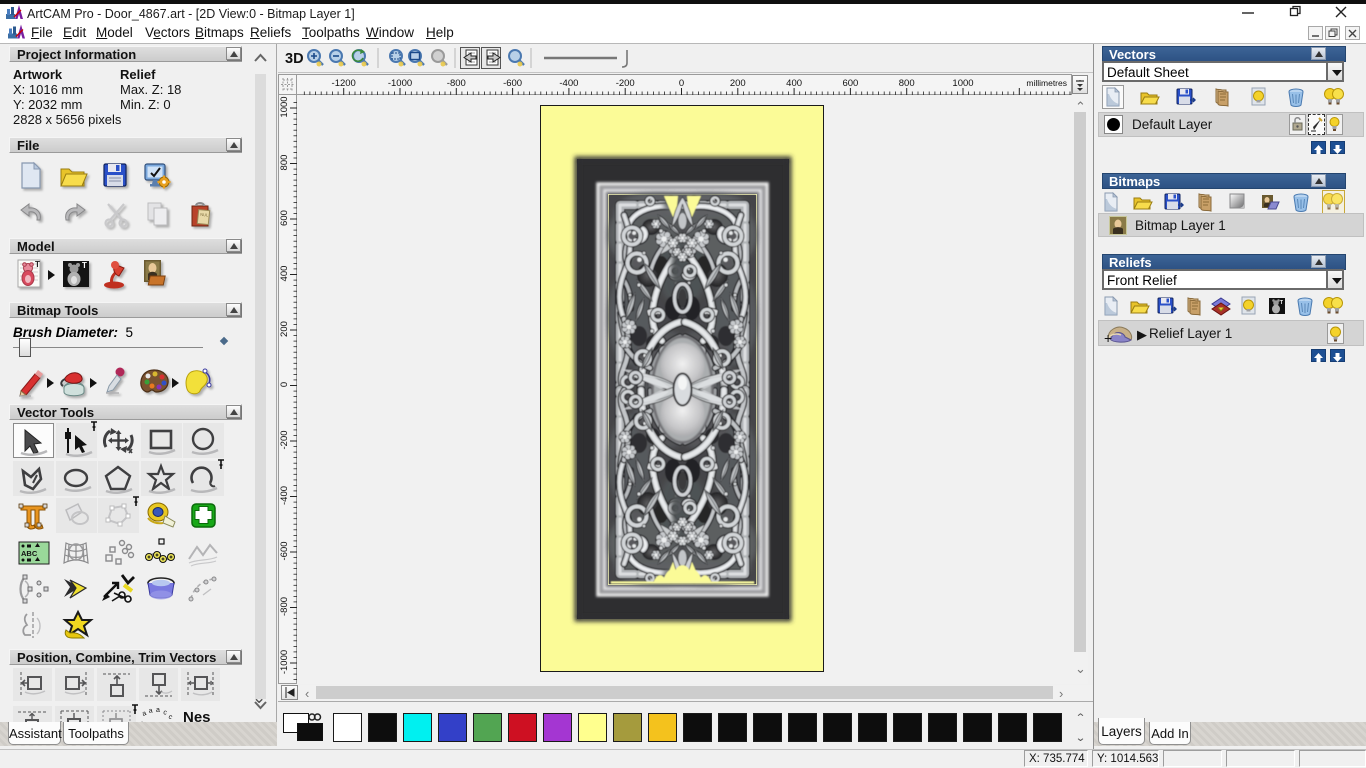  Describe the element at coordinates (344, 83) in the screenshot. I see `svg-text: -1200` at that location.